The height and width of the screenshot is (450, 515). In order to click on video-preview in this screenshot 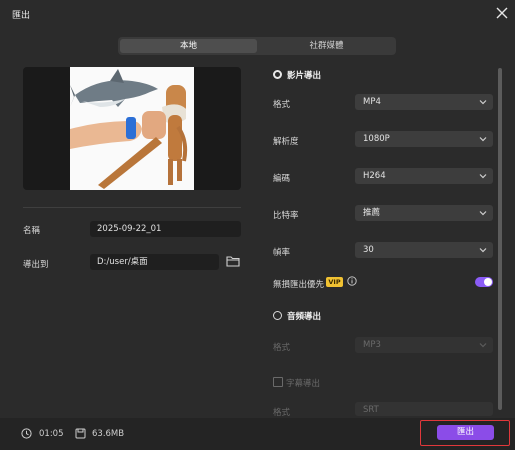, I will do `click(132, 128)`.